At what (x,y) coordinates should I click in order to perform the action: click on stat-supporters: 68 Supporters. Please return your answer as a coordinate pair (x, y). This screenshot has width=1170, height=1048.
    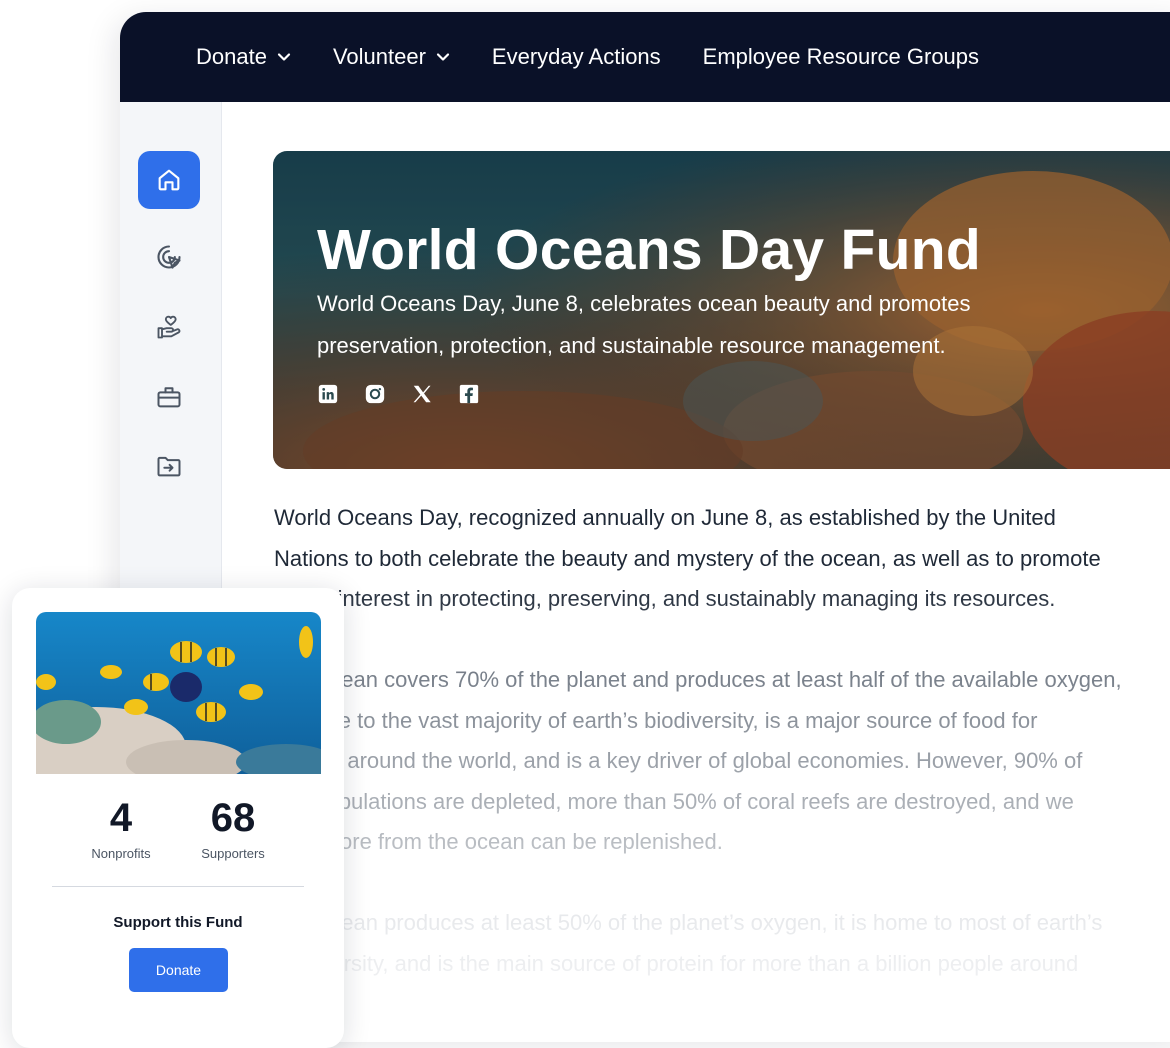
    Looking at the image, I should click on (233, 827).